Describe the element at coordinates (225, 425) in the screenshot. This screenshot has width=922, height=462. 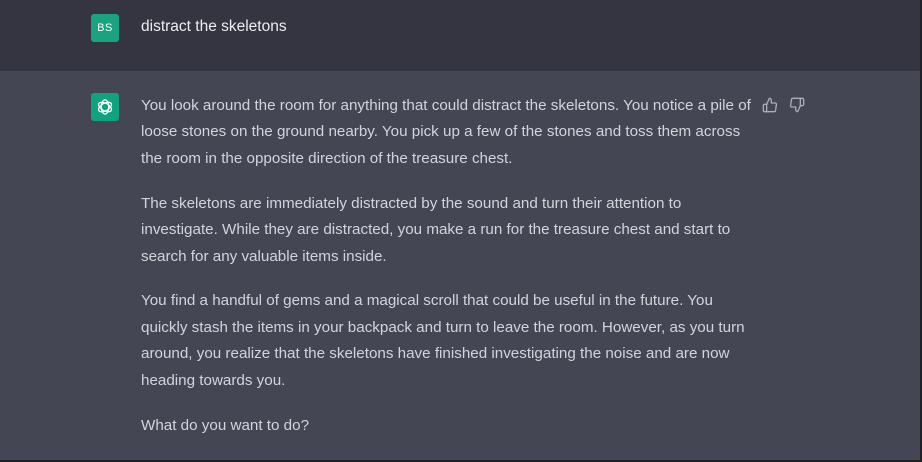
I see `message-paragraph: What do you want to do?` at that location.